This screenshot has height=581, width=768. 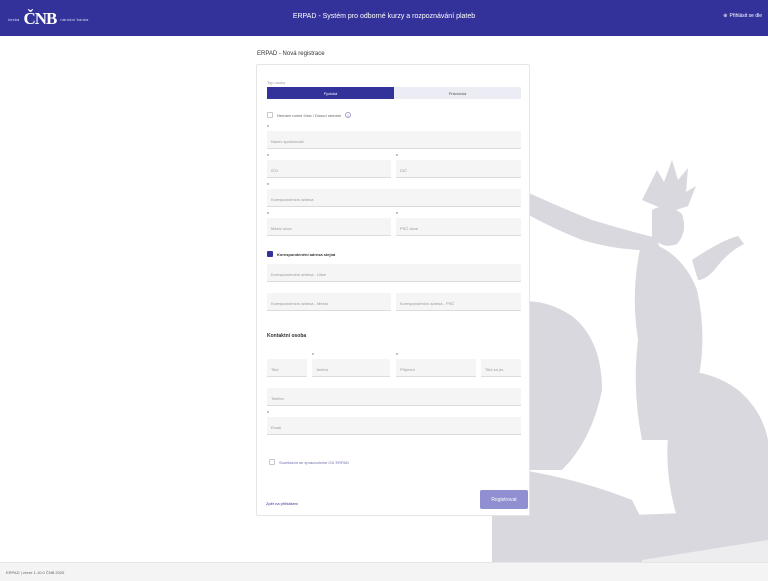 I want to click on first-name-placeholder: Jméno, so click(x=322, y=369).